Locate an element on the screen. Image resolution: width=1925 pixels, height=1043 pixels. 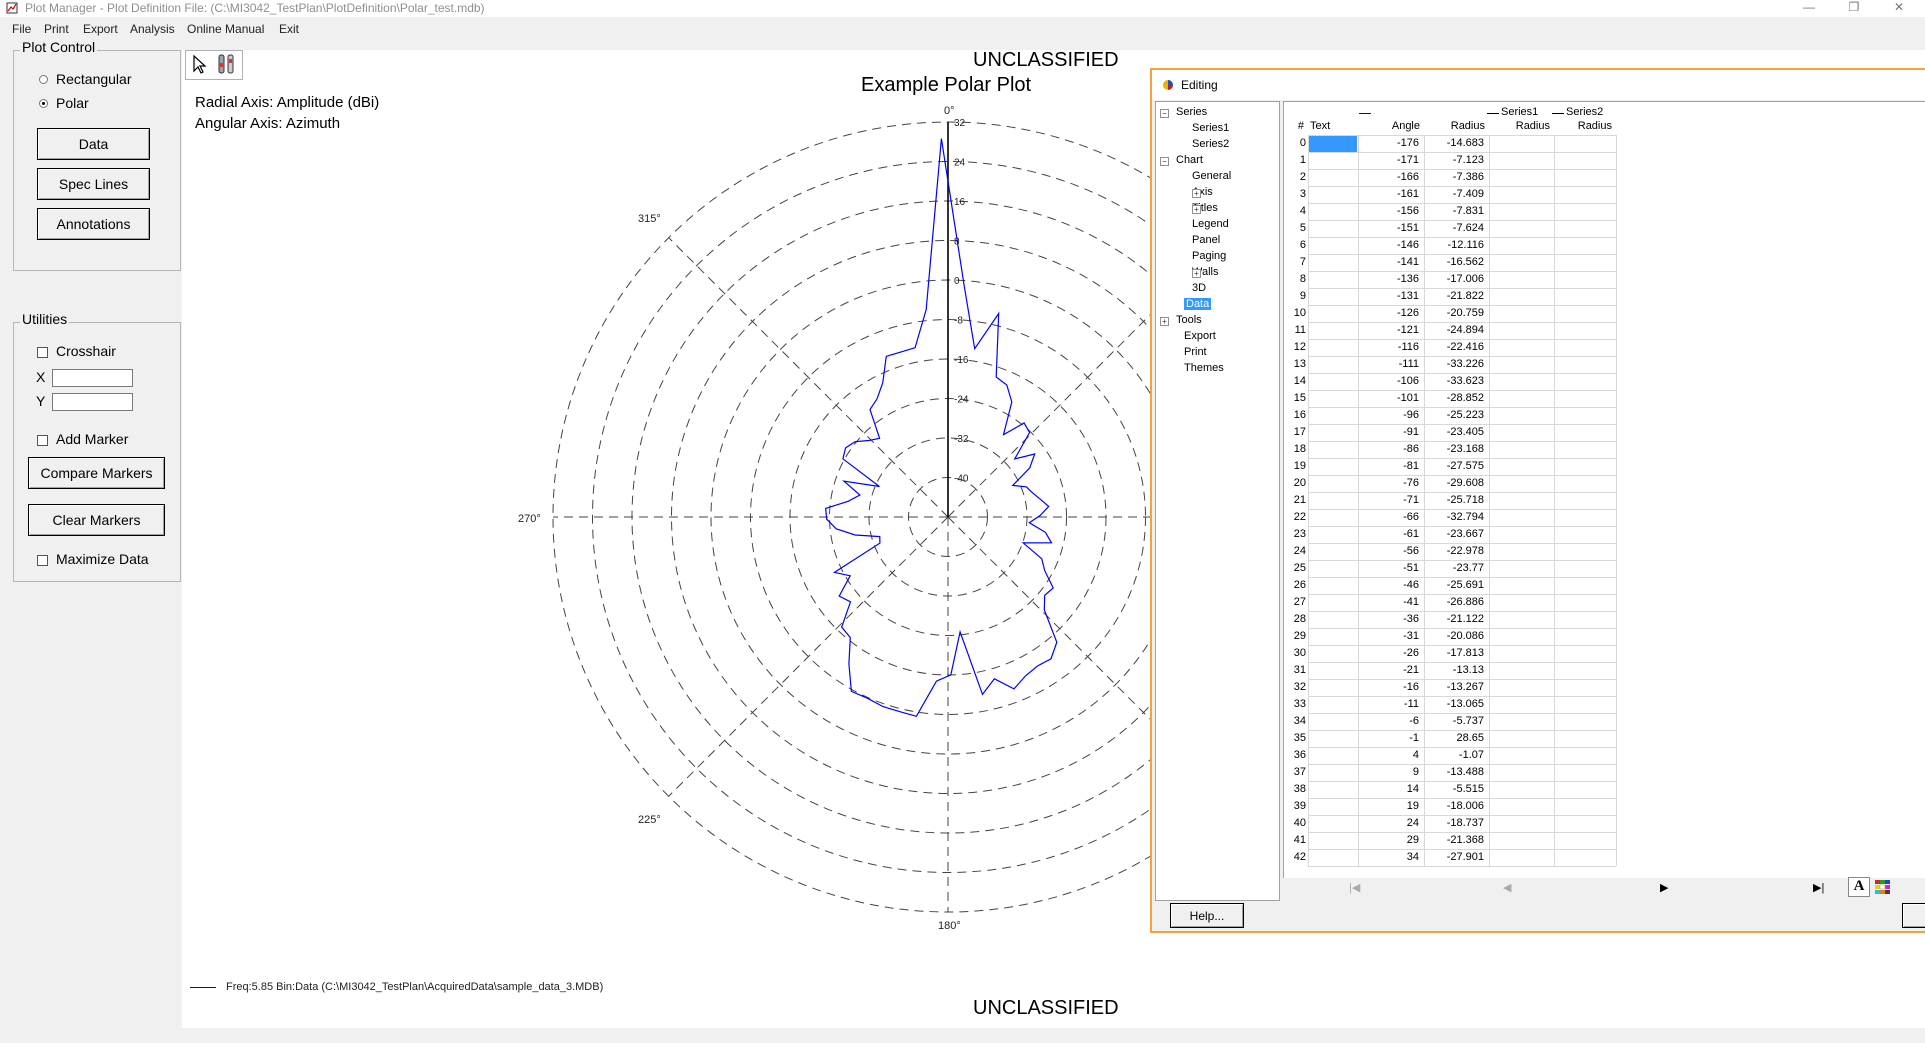
grid-cell-angle: -56 is located at coordinates (1388, 551).